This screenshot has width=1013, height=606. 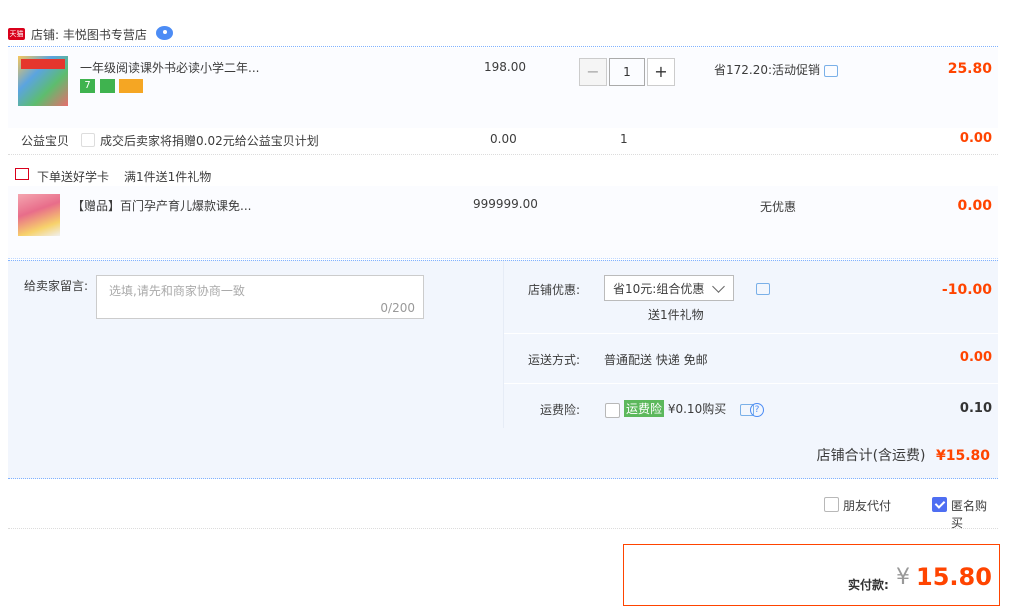 I want to click on promotion-info: 省172.20:活动促销, so click(x=776, y=69).